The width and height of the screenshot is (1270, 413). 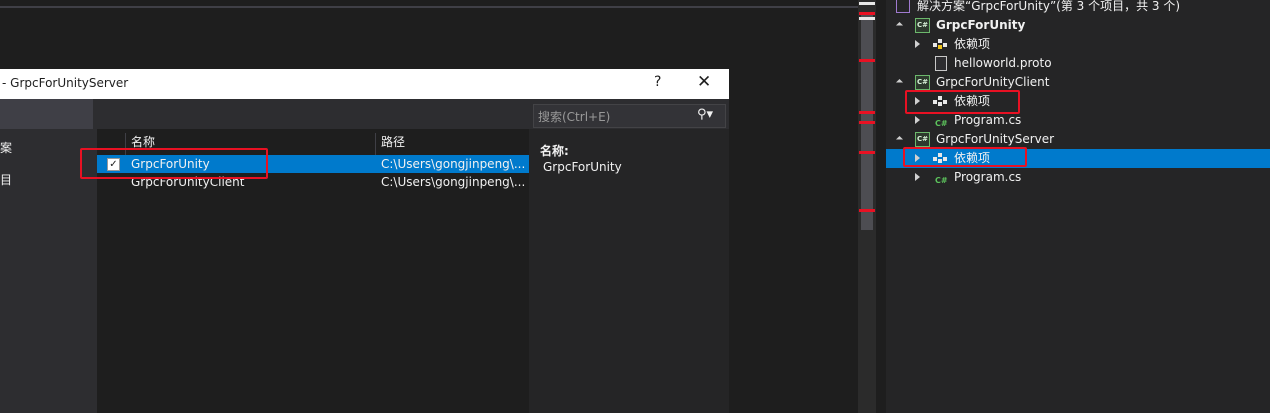 I want to click on solution-label: 解决方案“GrpcForUnity”(第 3 个项目，共 3 个), so click(x=1049, y=6).